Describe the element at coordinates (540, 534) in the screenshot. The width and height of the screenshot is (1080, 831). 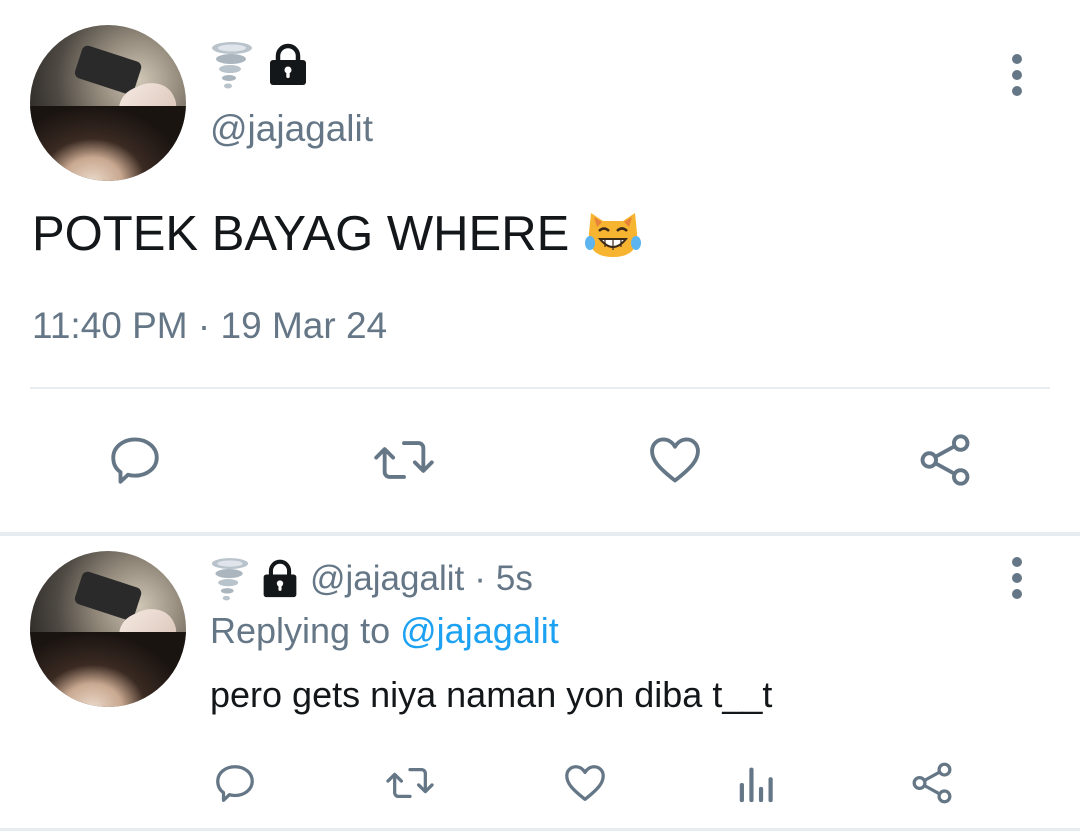
I see `section-divider` at that location.